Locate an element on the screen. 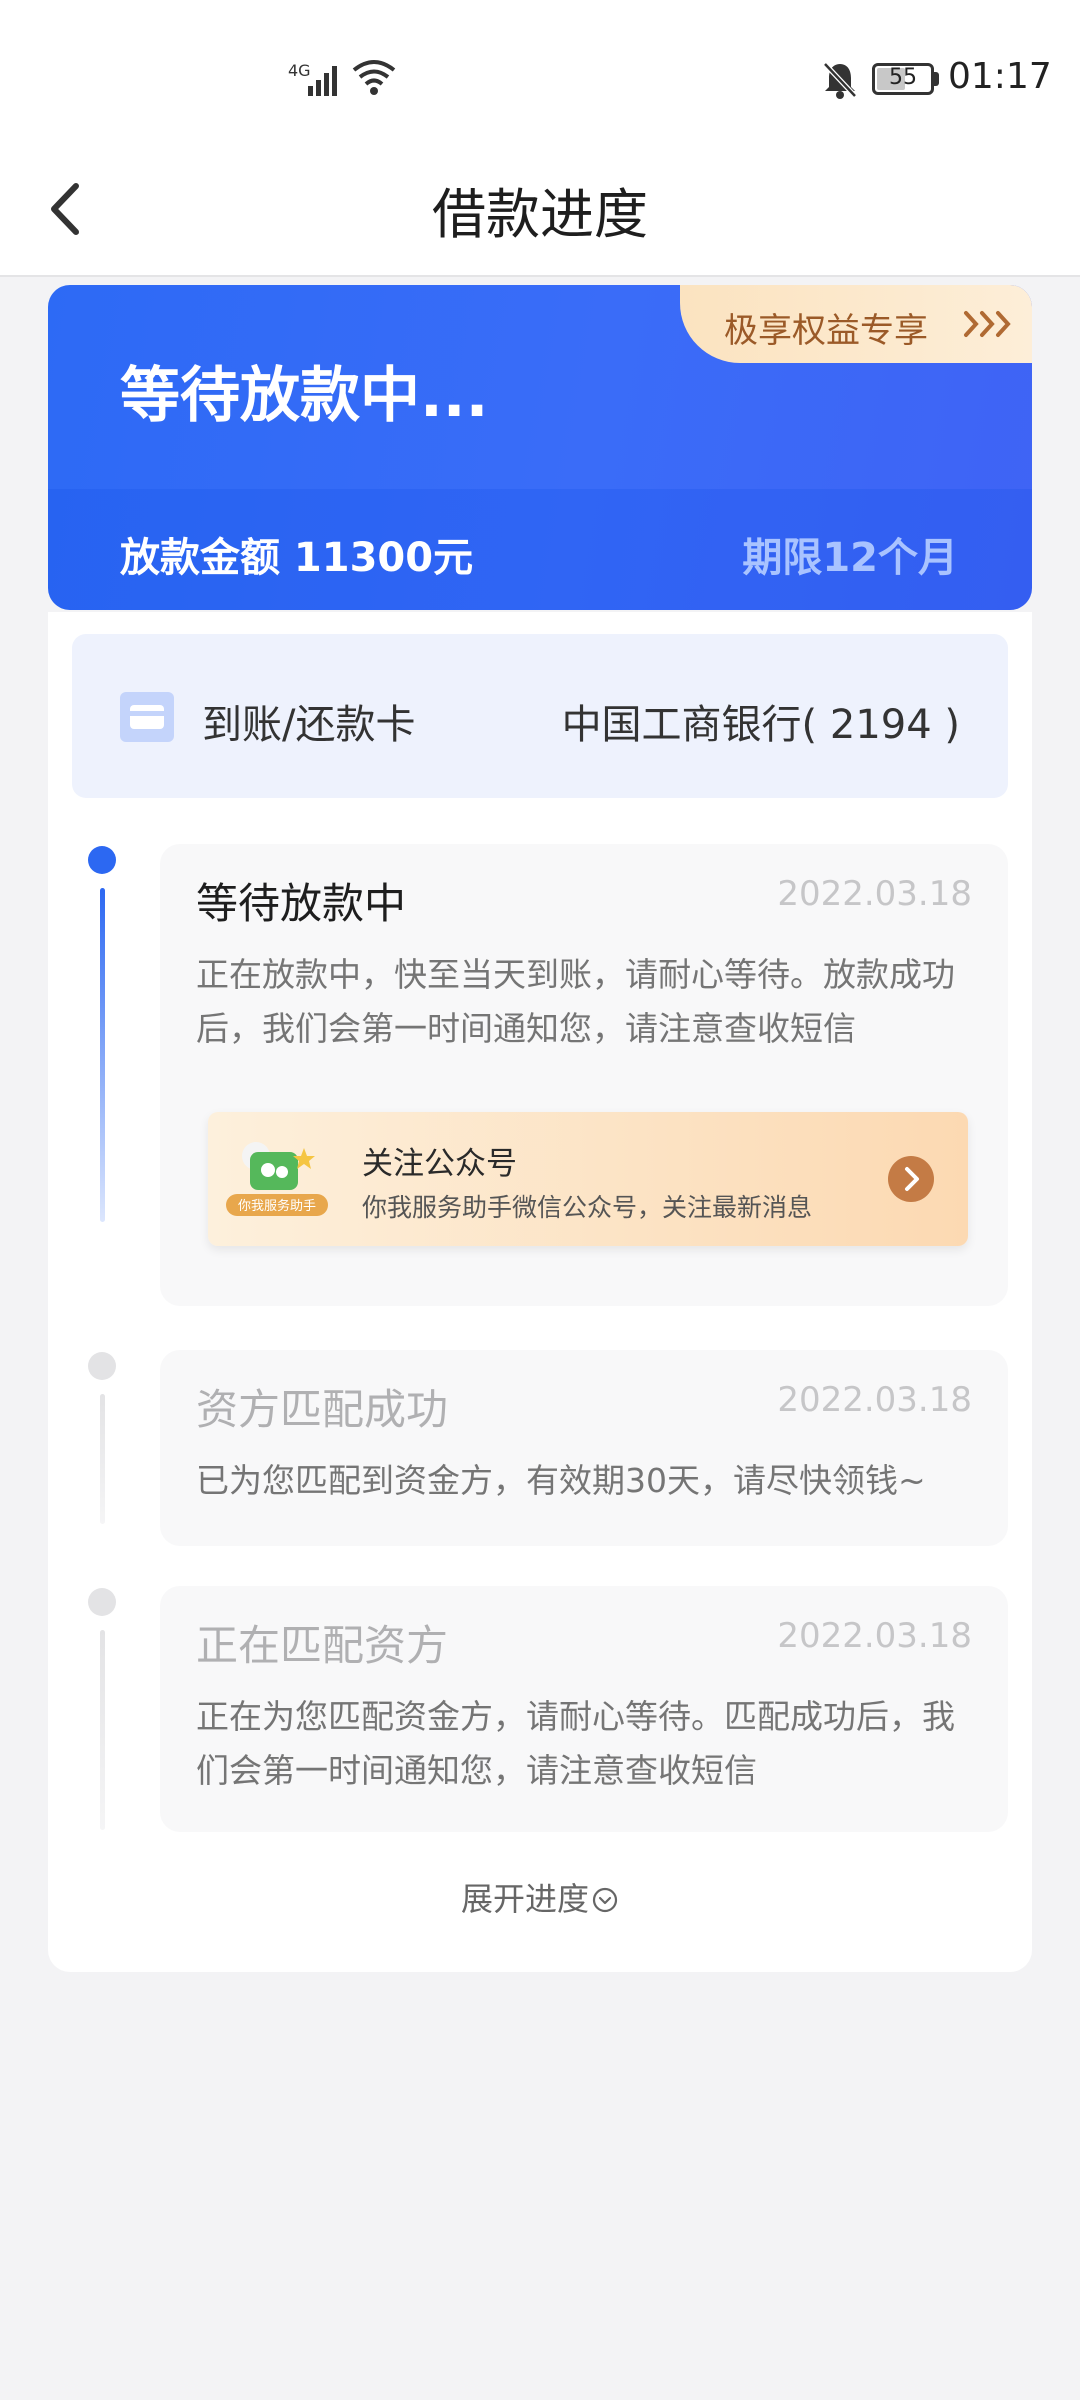 The height and width of the screenshot is (2400, 1080). benefit-badge-label: 极享权益专享 is located at coordinates (826, 331).